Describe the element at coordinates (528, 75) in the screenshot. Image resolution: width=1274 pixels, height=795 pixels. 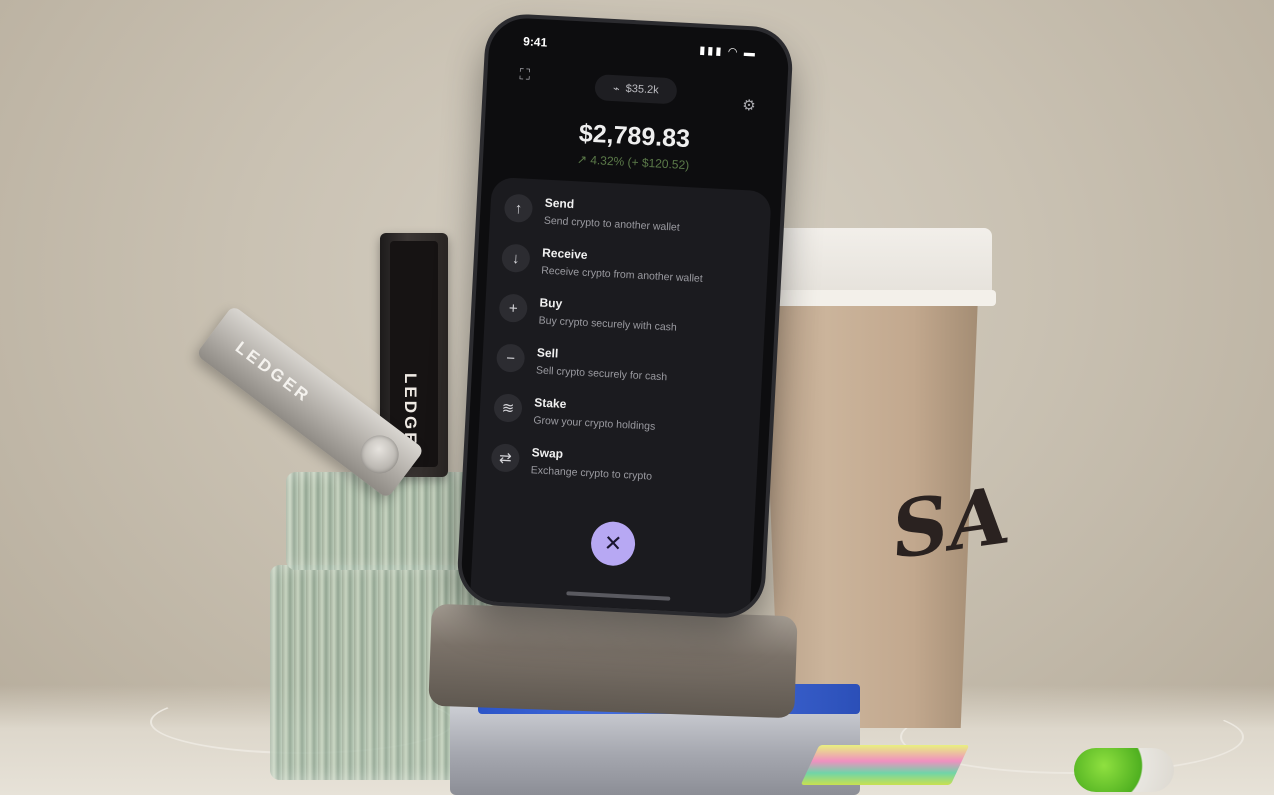
I see `scan-icon: ⛶` at that location.